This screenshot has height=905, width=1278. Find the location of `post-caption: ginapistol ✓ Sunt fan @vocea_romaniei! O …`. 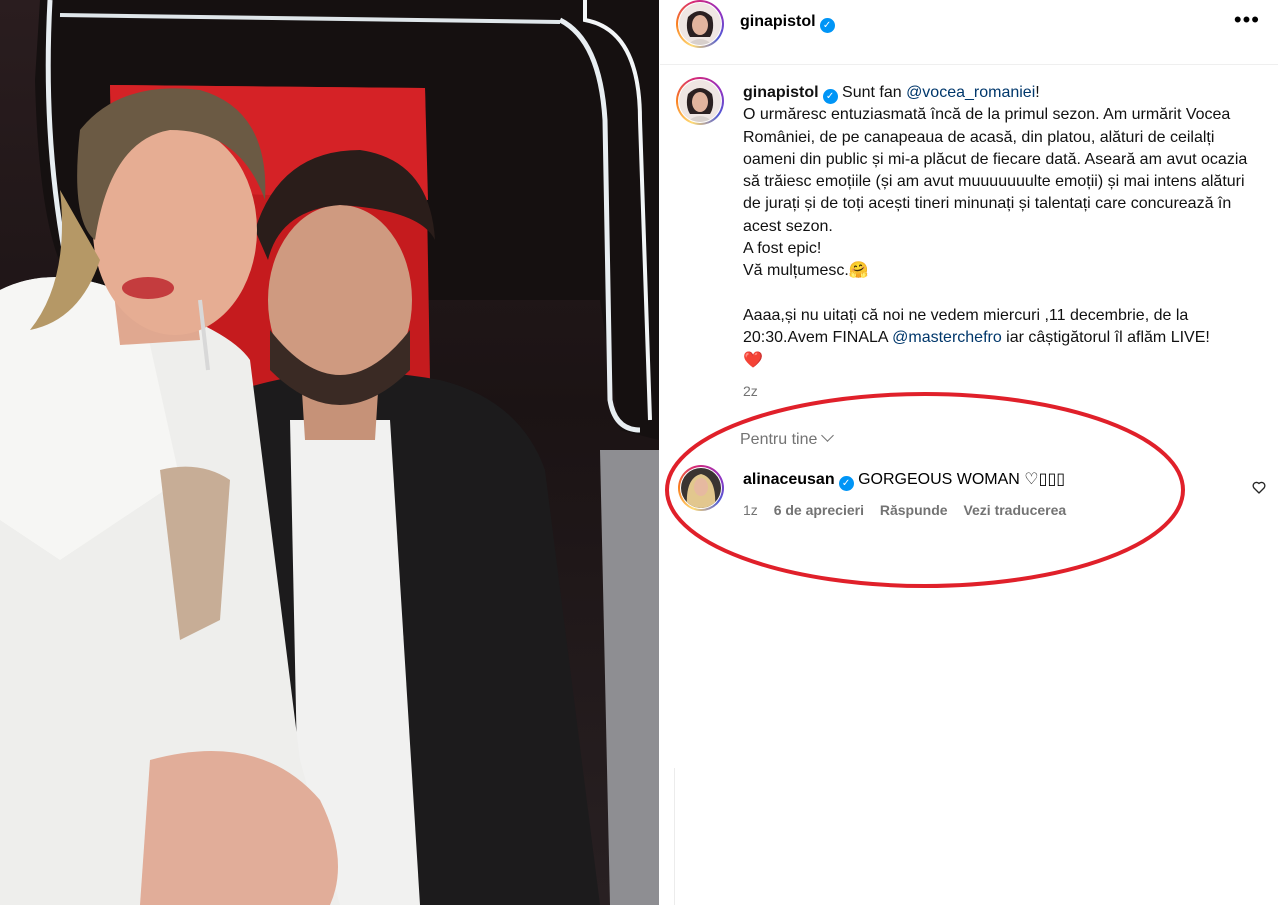

post-caption: ginapistol ✓ Sunt fan @vocea_romaniei! O … is located at coordinates (995, 227).